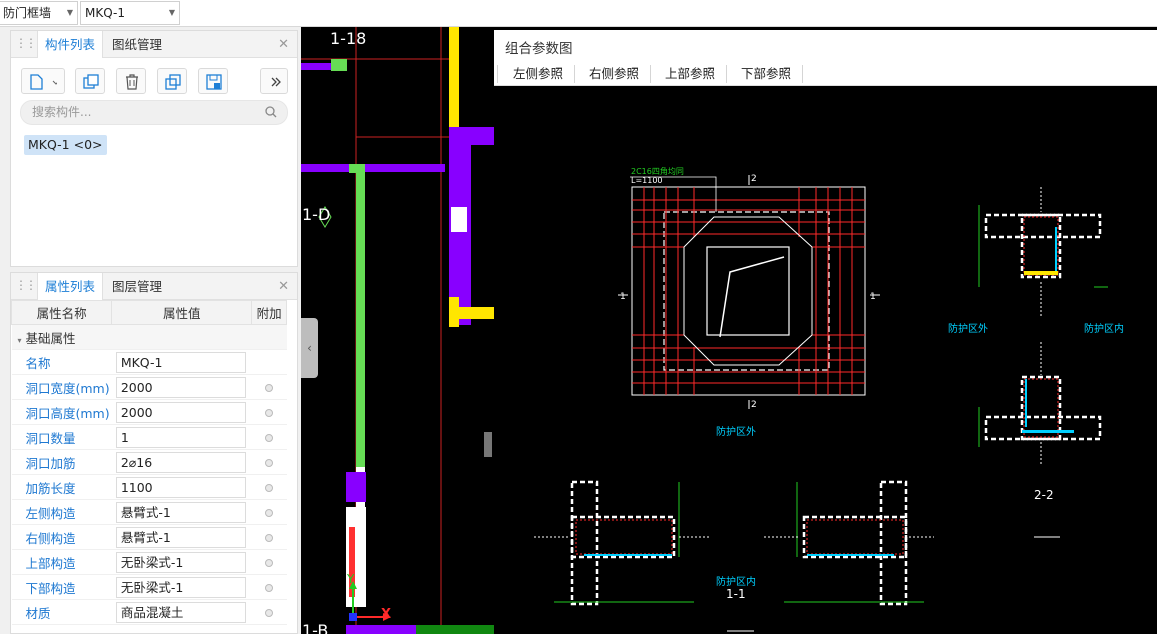 This screenshot has width=1157, height=634. What do you see at coordinates (137, 286) in the screenshot?
I see `tab-layer-management: 图层管理` at bounding box center [137, 286].